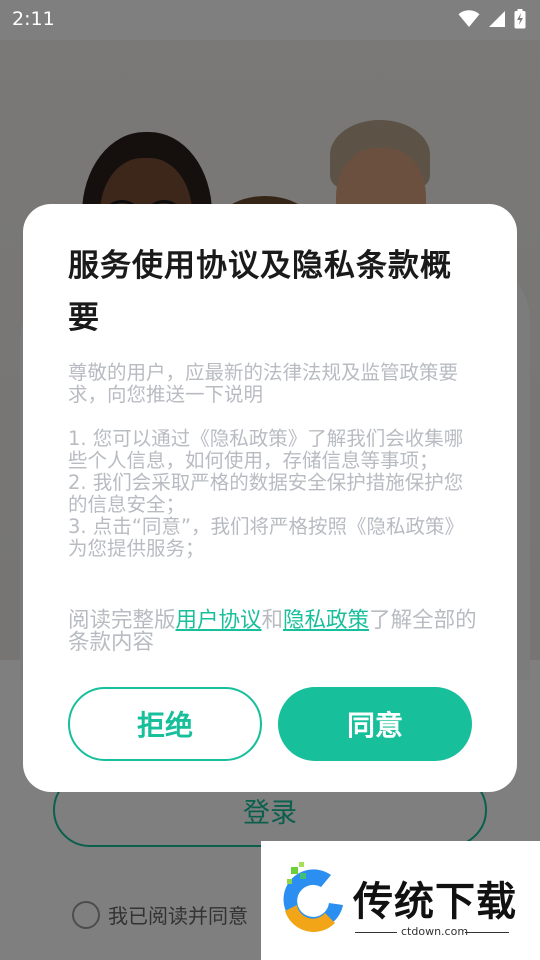 This screenshot has height=960, width=540. I want to click on watermark-brand: 传统下载, so click(435, 902).